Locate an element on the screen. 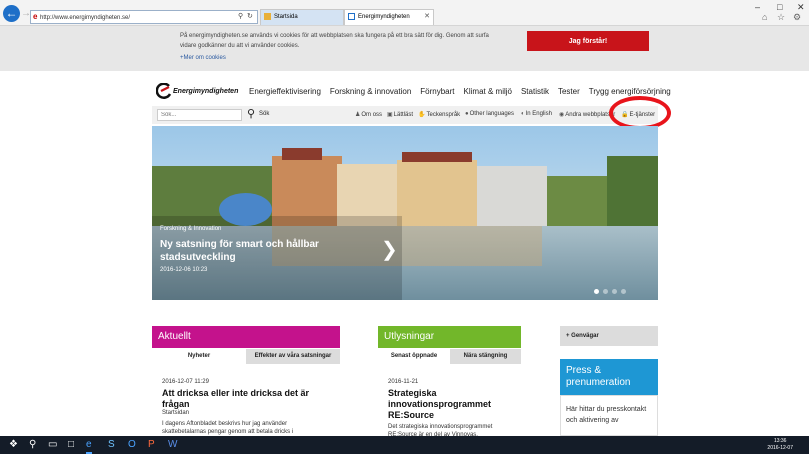 This screenshot has width=809, height=454. world-icon: ◉ is located at coordinates (562, 115).